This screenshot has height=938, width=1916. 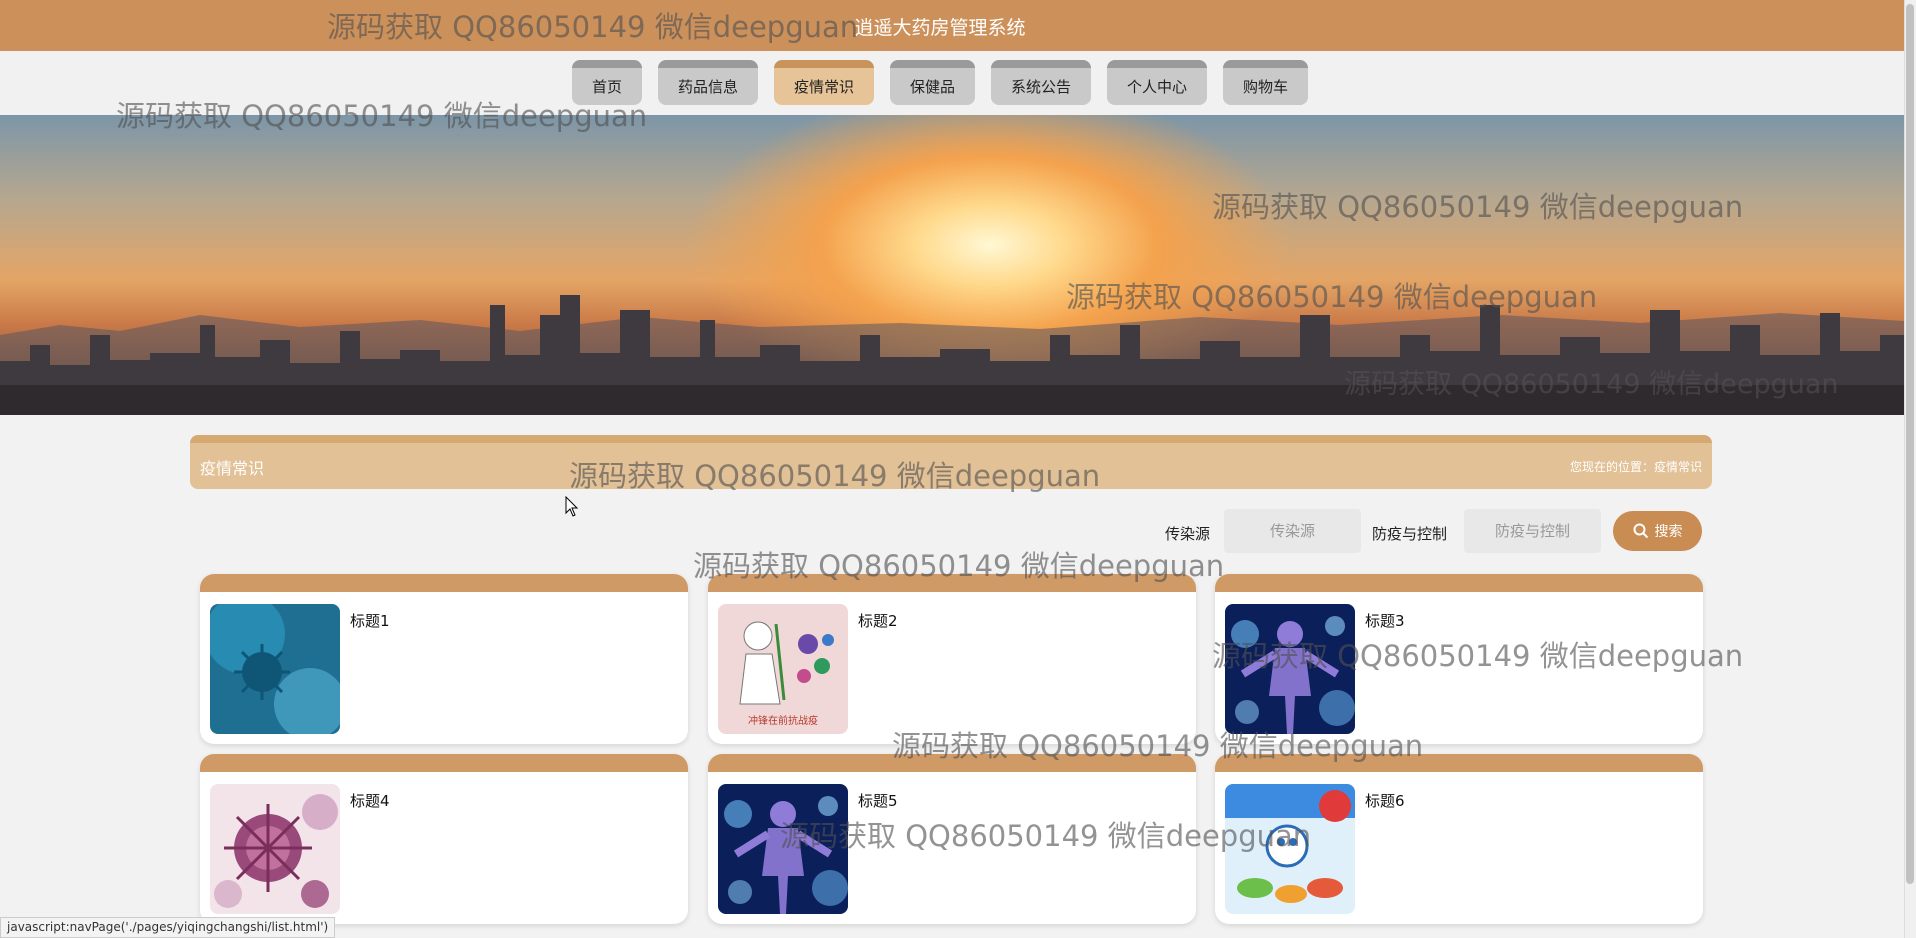 What do you see at coordinates (878, 800) in the screenshot?
I see `card-title: 标题5` at bounding box center [878, 800].